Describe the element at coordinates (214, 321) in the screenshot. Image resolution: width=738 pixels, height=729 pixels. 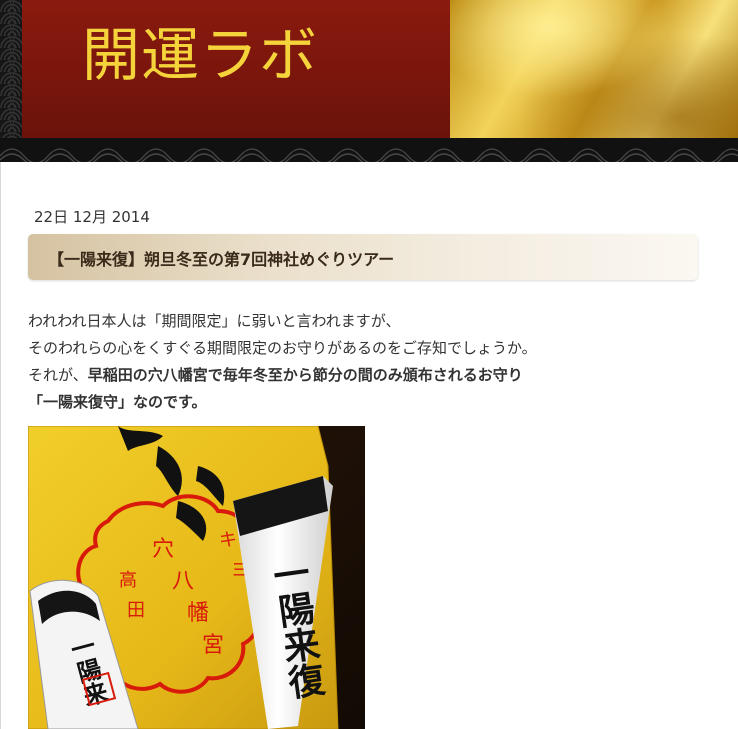
I see `body-line: われわれ日本人は「期間限定」に弱いと言われますが、` at that location.